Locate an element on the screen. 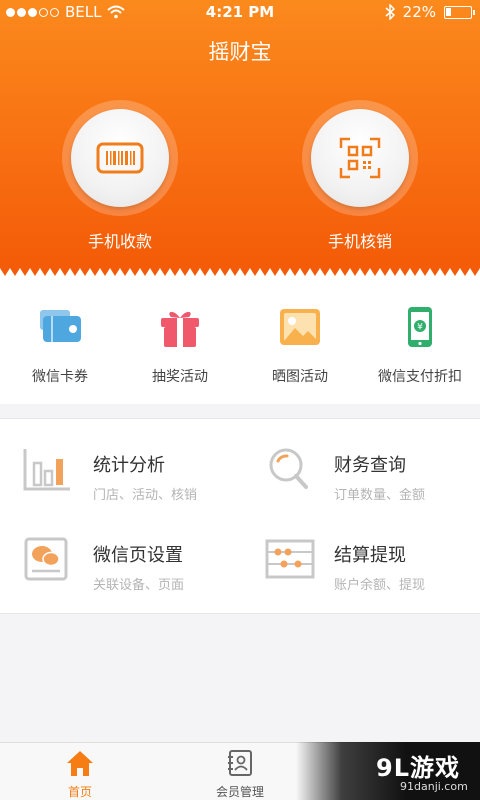 Image resolution: width=480 pixels, height=800 pixels. tab-member-management: 会员管理 is located at coordinates (240, 774).